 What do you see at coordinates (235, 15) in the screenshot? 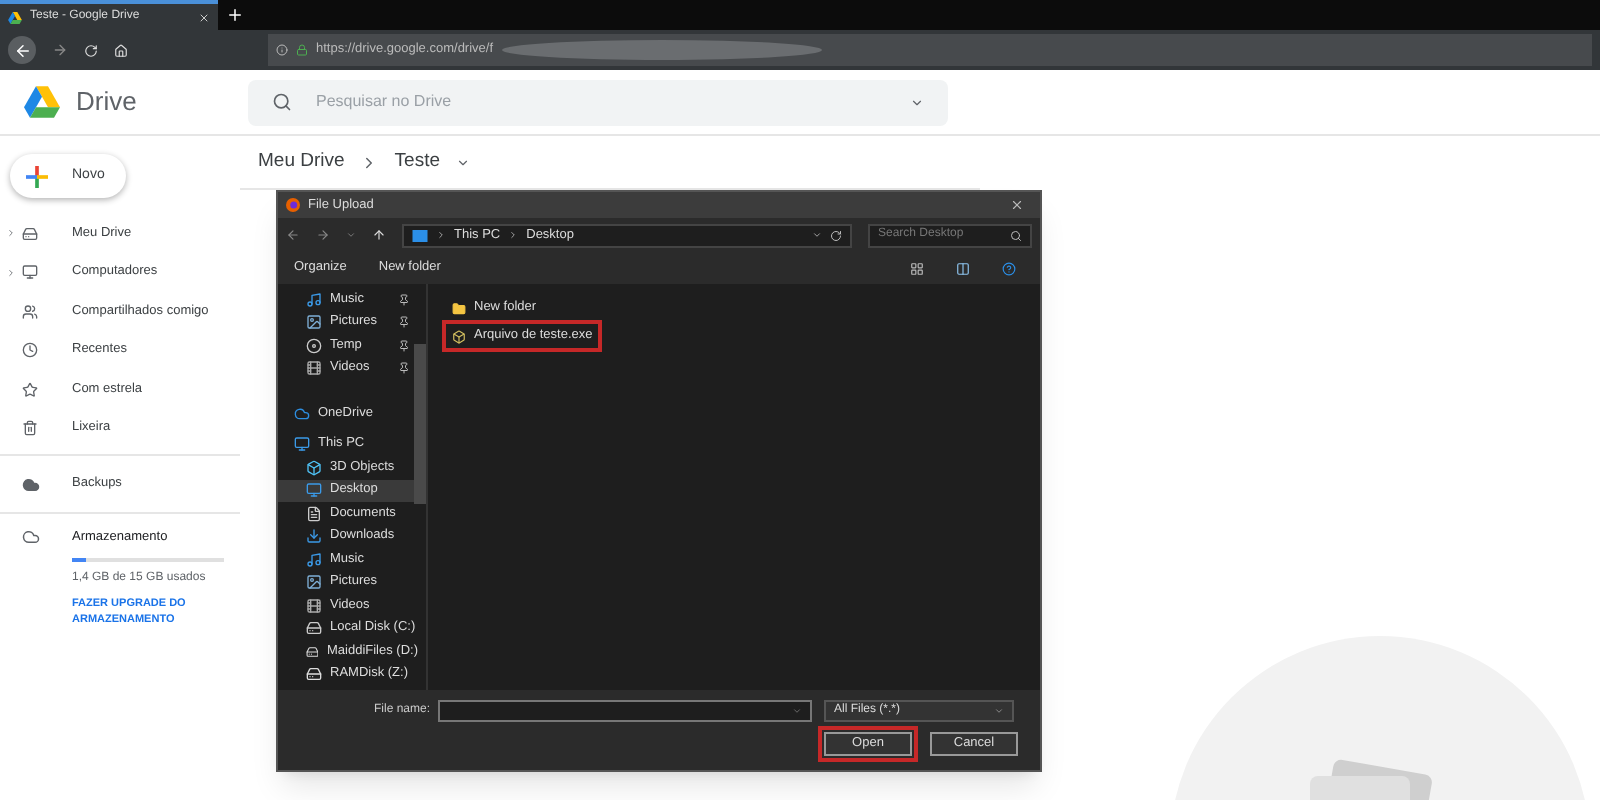
I see `new-tab-icon` at bounding box center [235, 15].